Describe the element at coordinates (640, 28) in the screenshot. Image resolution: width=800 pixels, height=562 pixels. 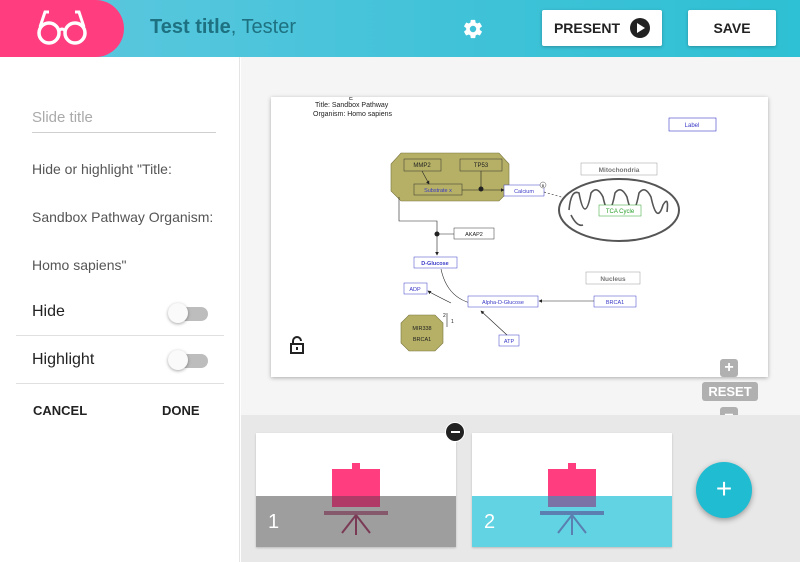
I see `play-icon` at that location.